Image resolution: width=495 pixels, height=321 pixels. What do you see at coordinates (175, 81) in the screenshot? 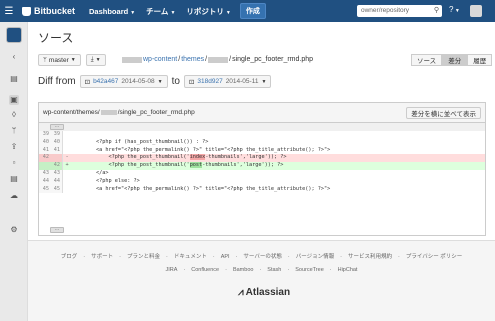
I see `to-label: to` at bounding box center [175, 81].